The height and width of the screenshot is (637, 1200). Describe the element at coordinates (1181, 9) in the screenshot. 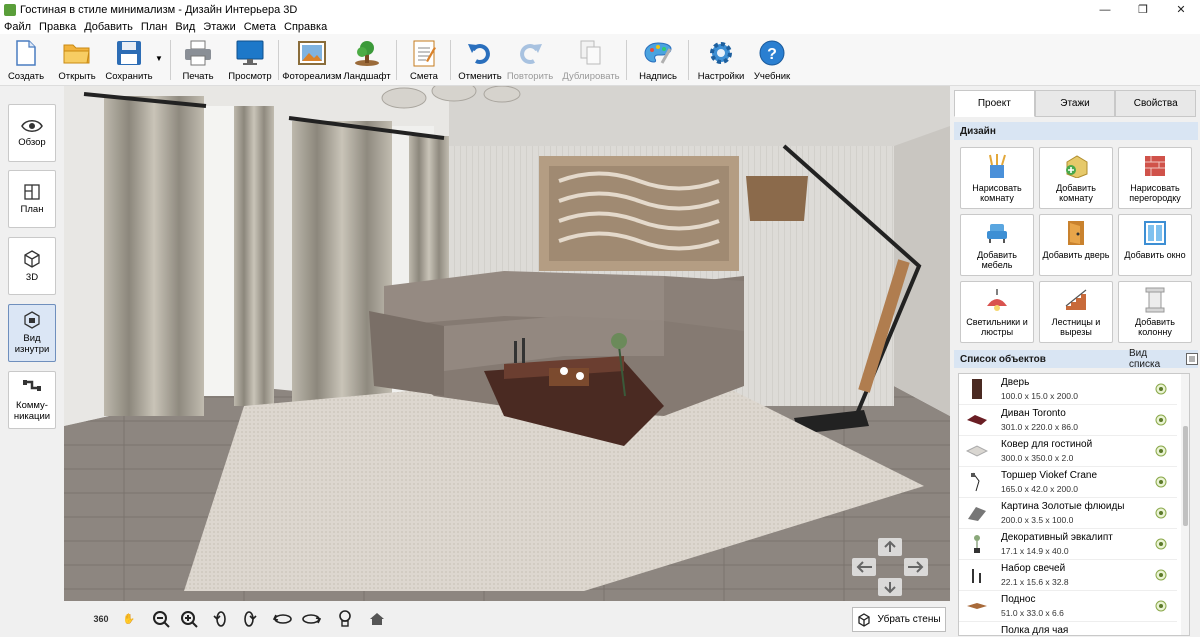

I see `close-icon: ✕` at that location.